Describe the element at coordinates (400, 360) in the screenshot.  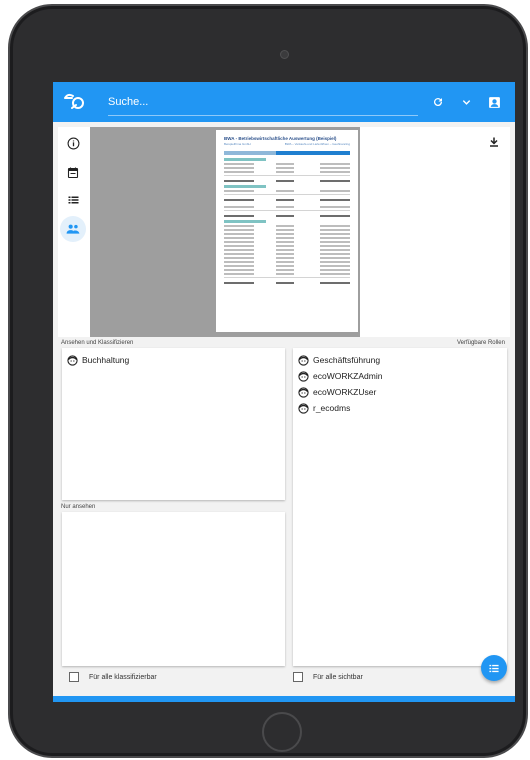
I see `role-item-geschaeftsfuehrung: Geschäftsführung` at that location.